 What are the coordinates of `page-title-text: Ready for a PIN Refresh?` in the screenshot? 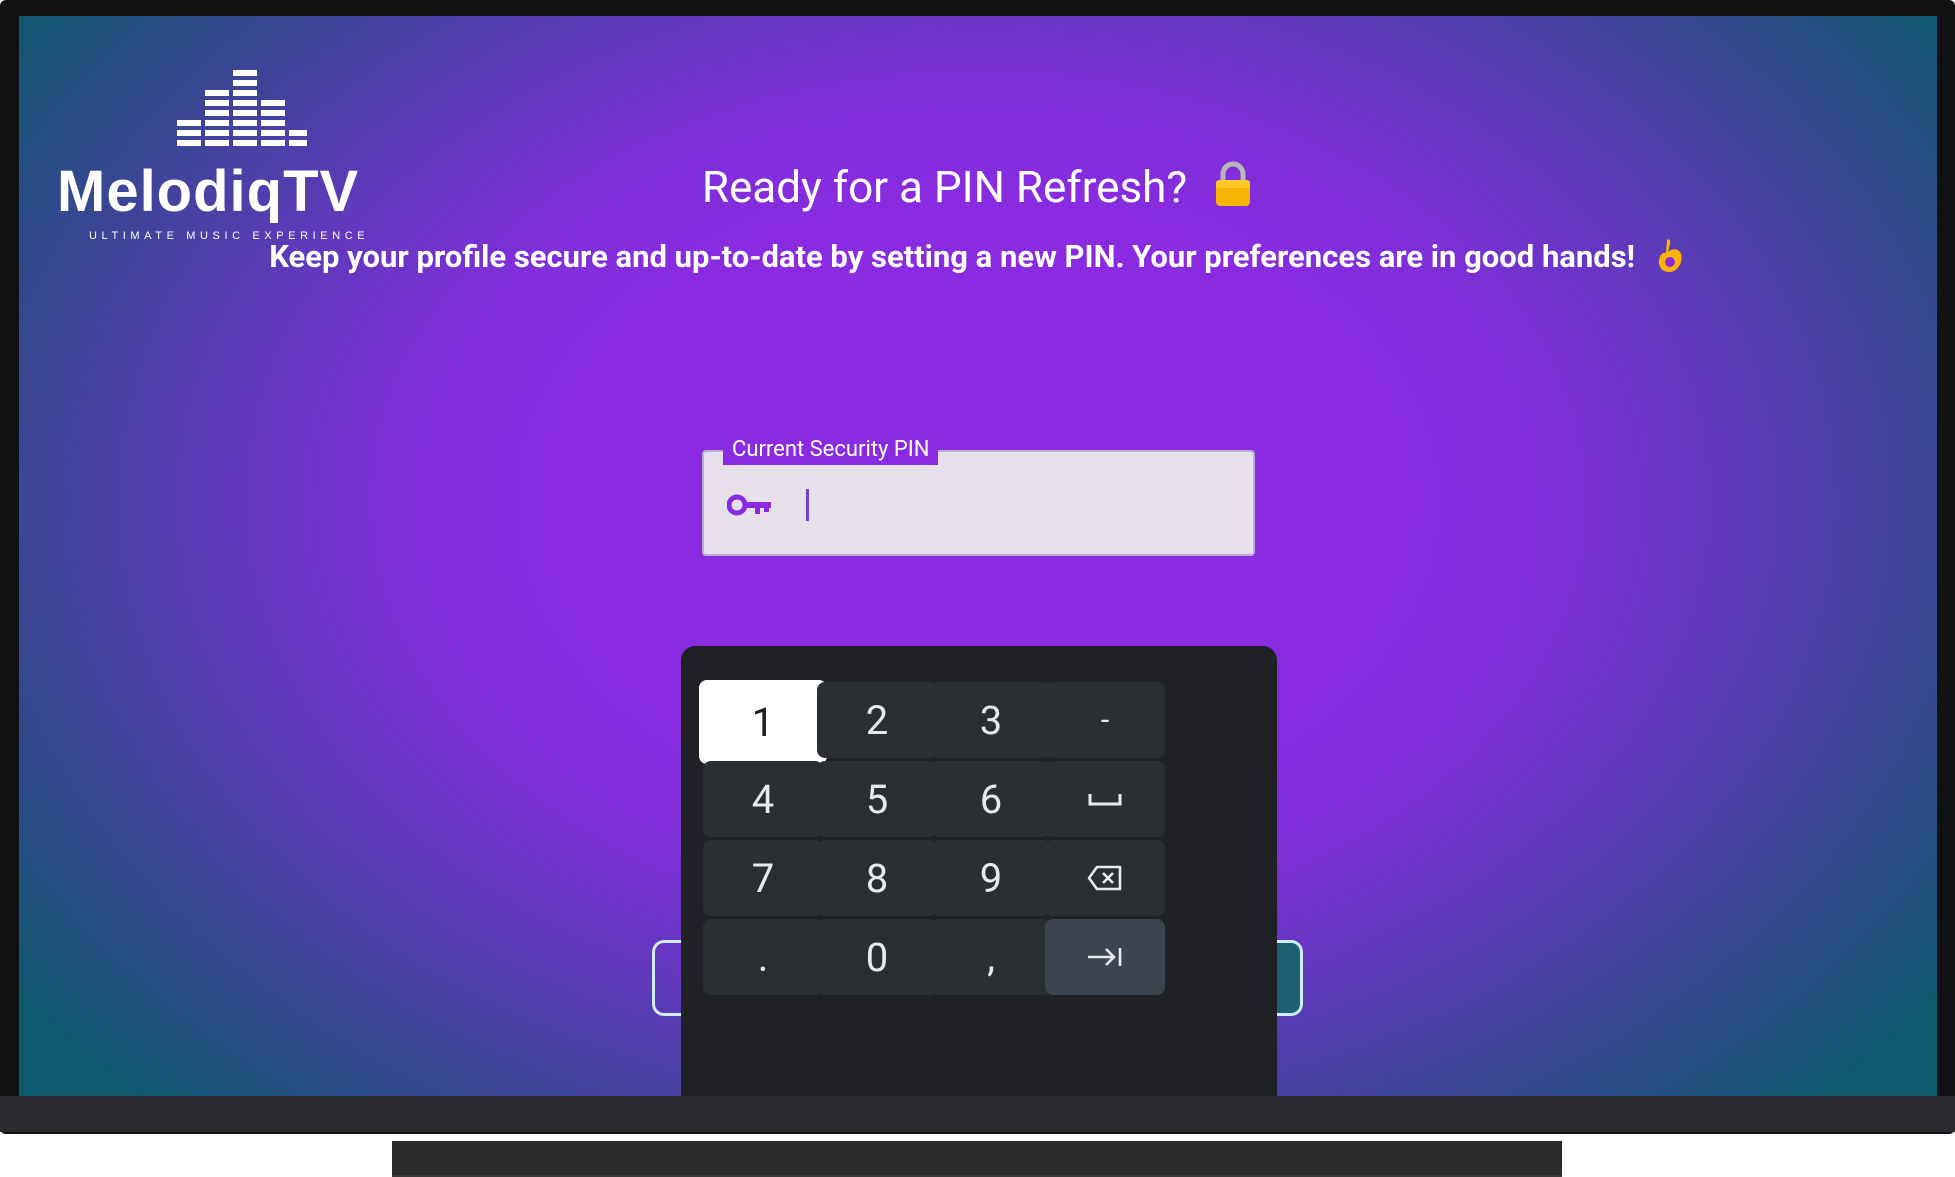 It's located at (944, 187).